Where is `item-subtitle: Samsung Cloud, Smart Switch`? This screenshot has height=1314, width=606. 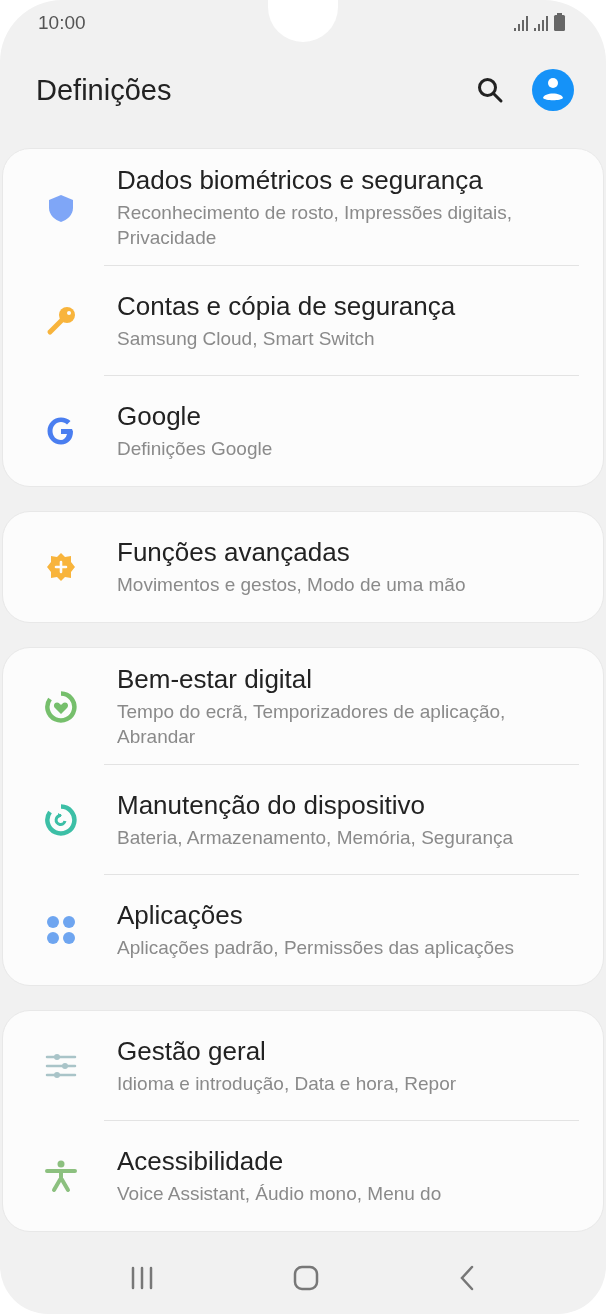
item-subtitle: Samsung Cloud, Smart Switch is located at coordinates (246, 339).